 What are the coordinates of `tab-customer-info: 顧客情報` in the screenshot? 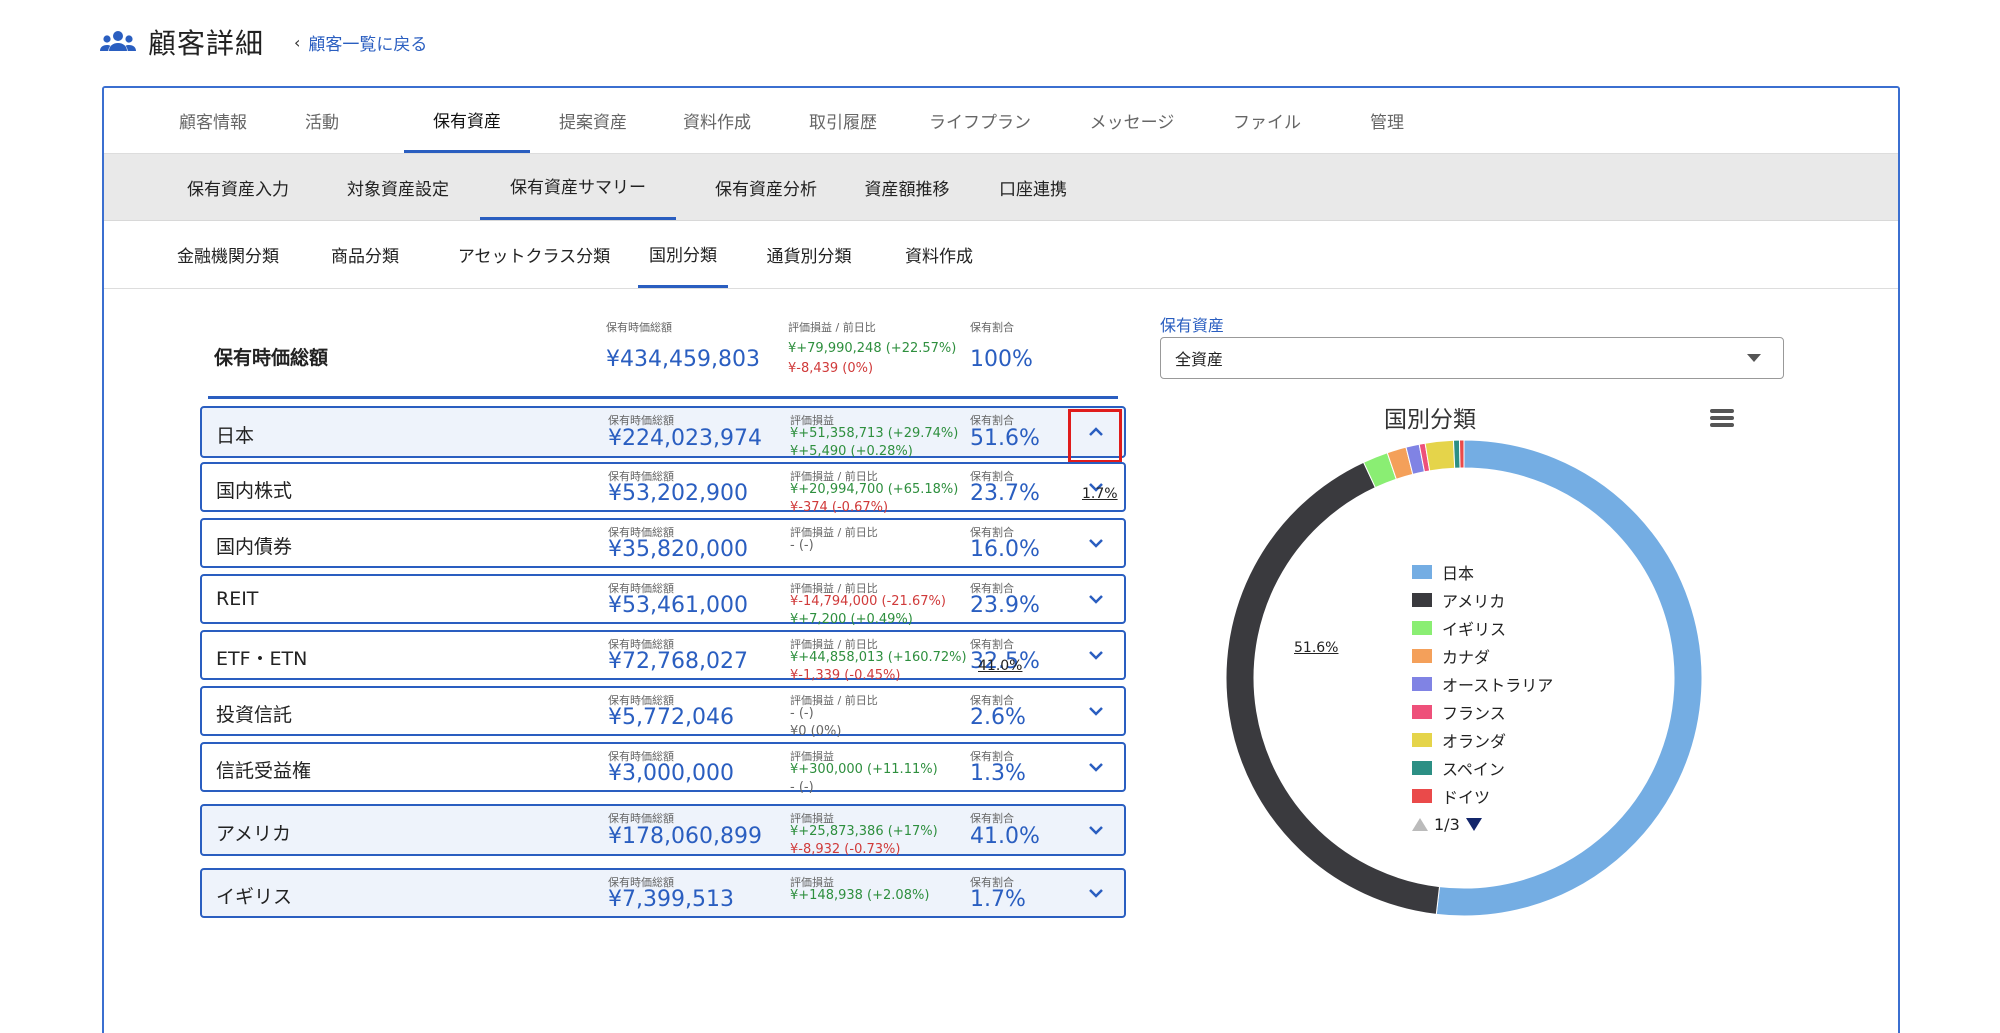 It's located at (213, 120).